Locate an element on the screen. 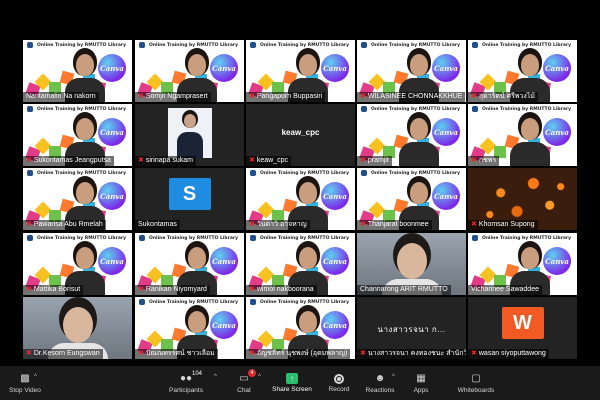  participant-name: Sukontamas Jeangputsa is located at coordinates (72, 160).